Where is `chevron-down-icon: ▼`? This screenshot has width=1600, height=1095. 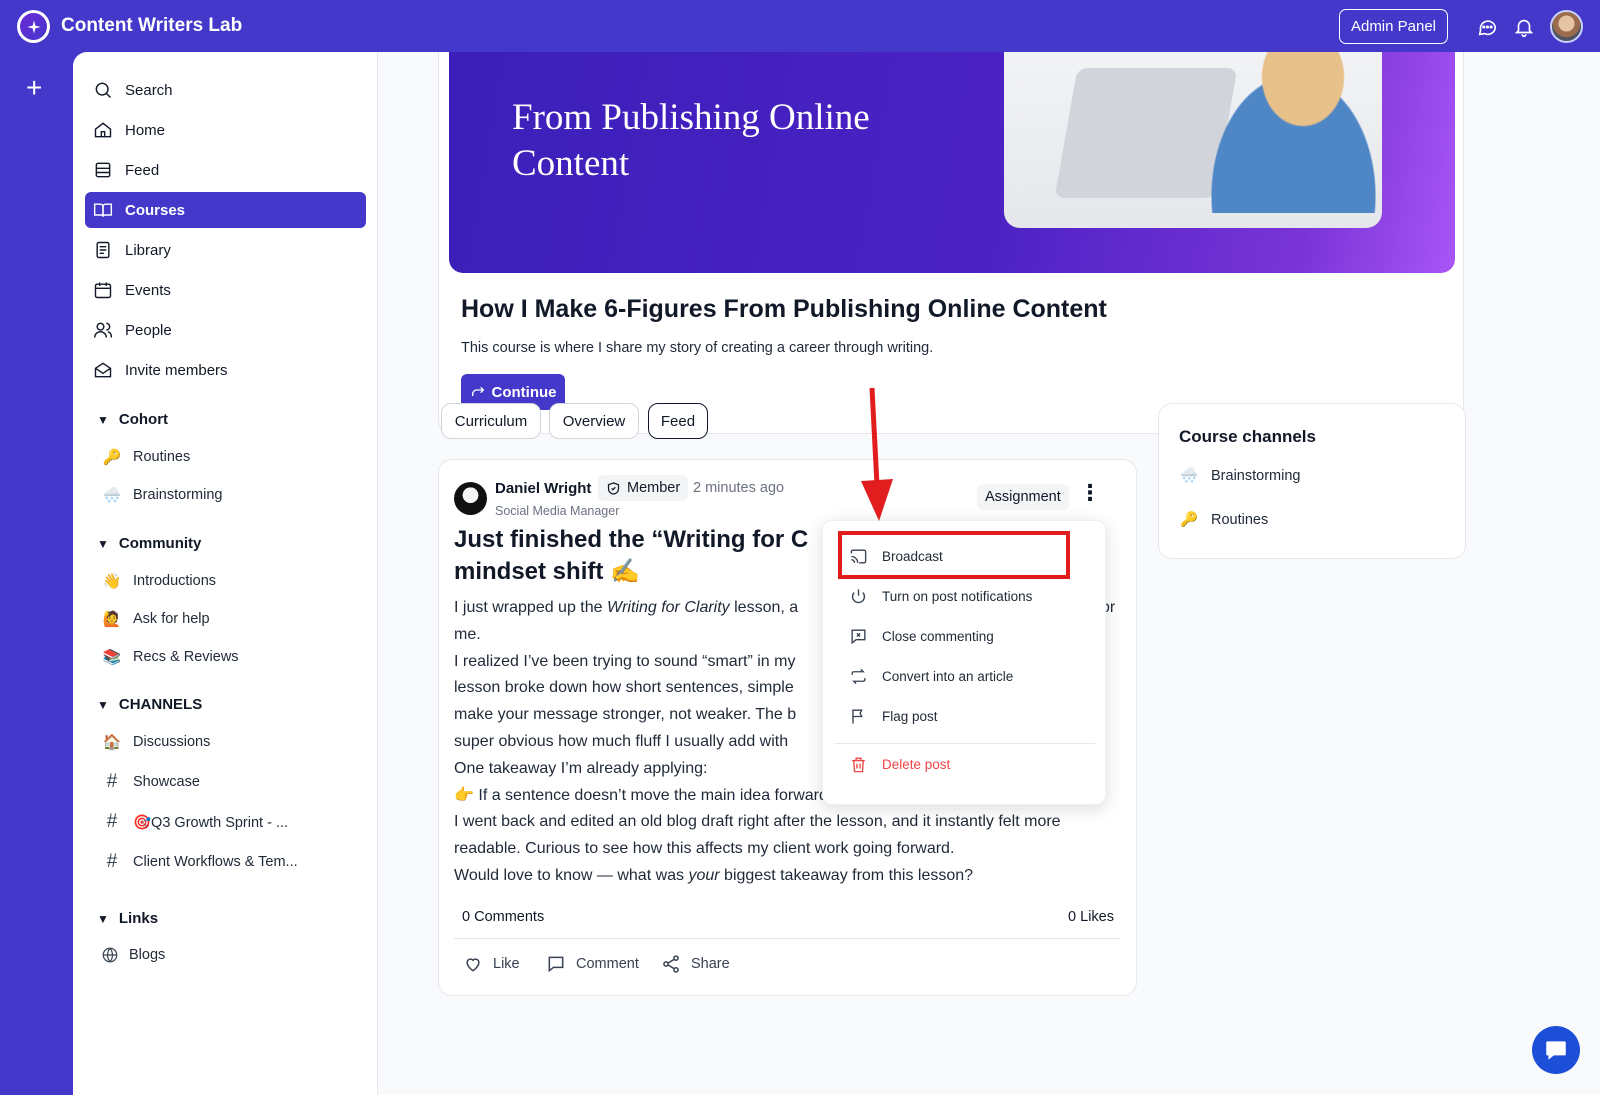 chevron-down-icon: ▼ is located at coordinates (103, 918).